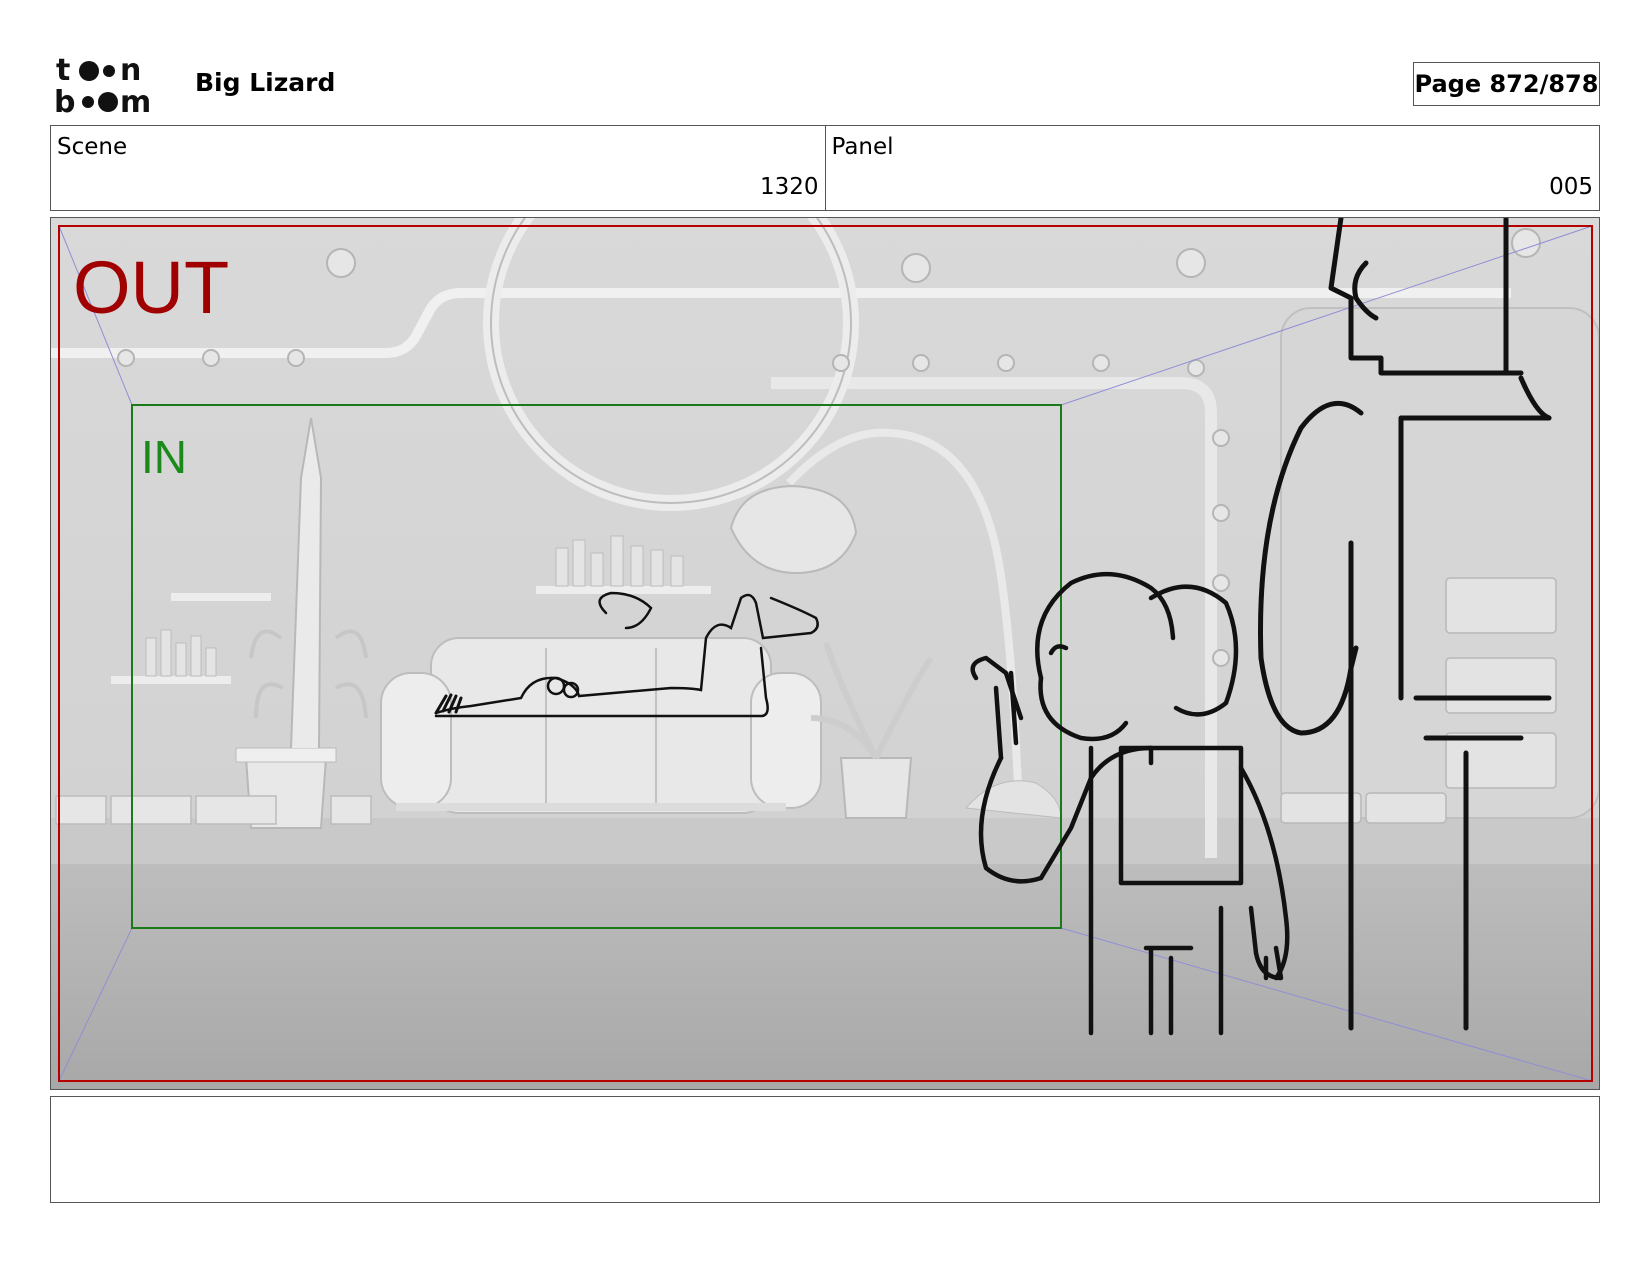 This screenshot has width=1650, height=1275. I want to click on svg-text: m, so click(135, 100).